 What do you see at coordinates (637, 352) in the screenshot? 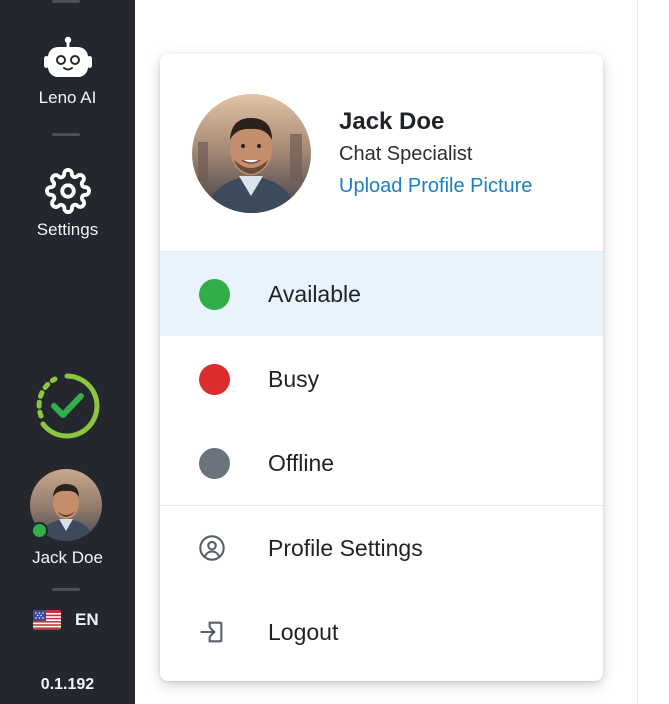
I see `content-divider` at bounding box center [637, 352].